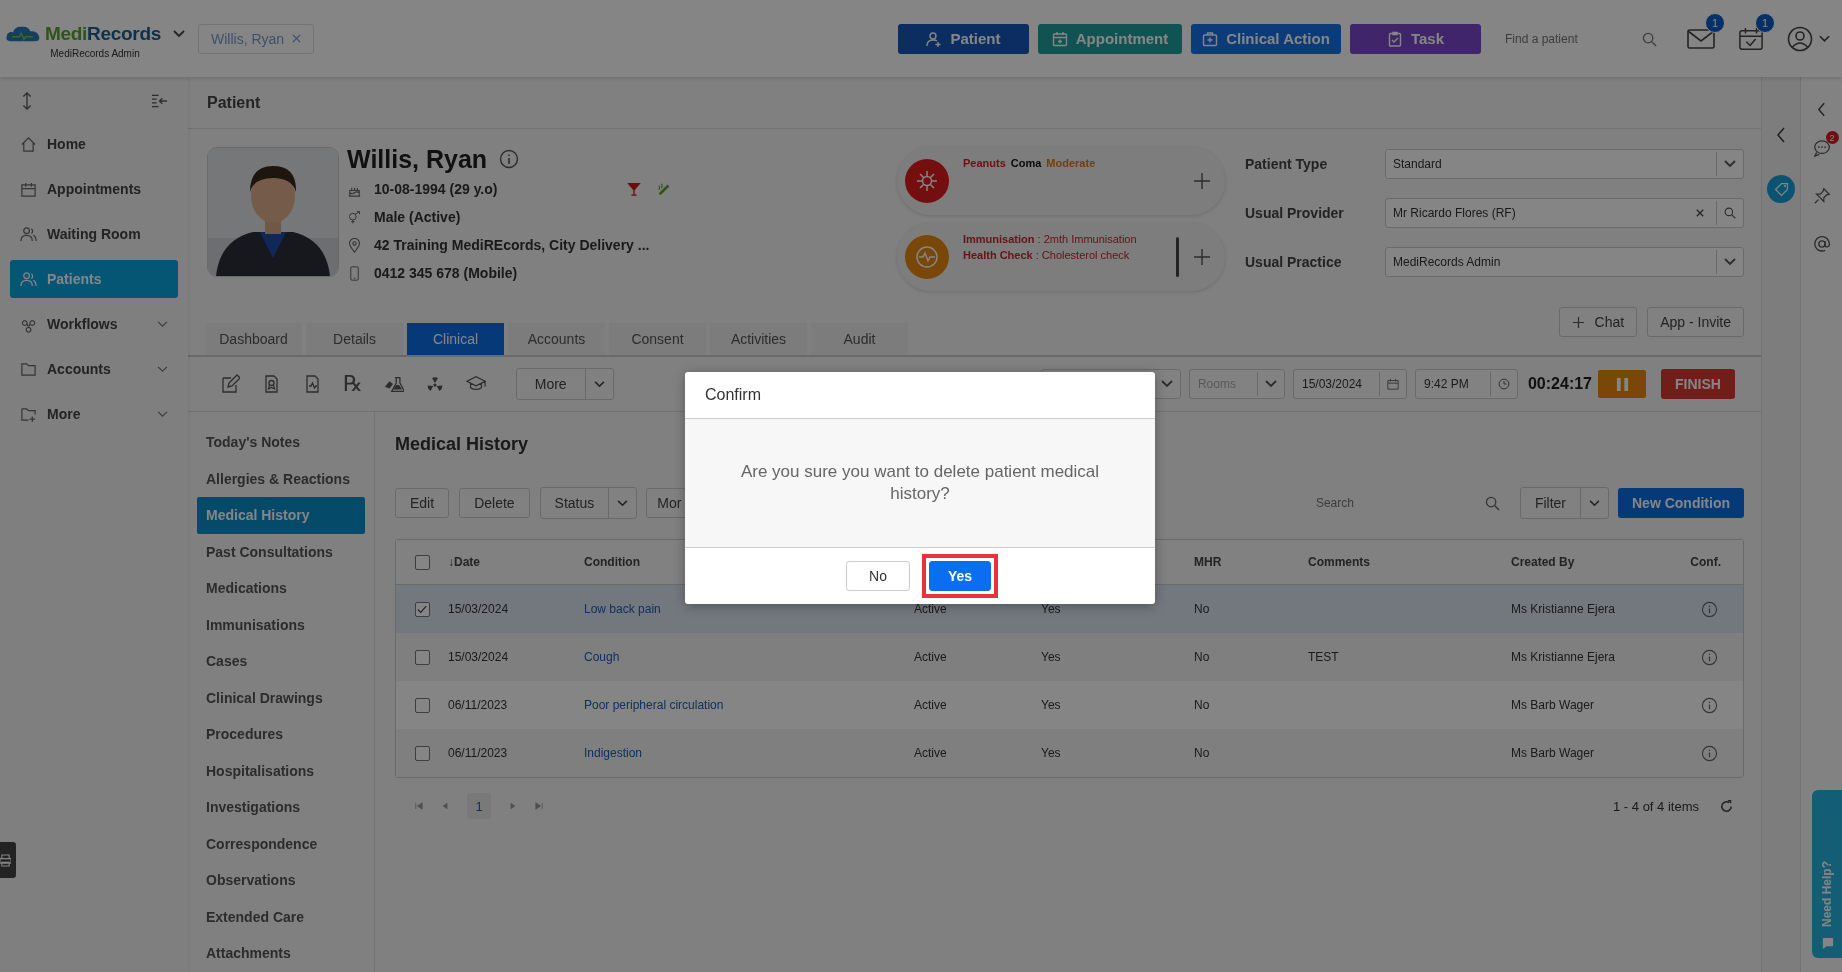  What do you see at coordinates (1681, 503) in the screenshot?
I see `new-condition-button: New Condition` at bounding box center [1681, 503].